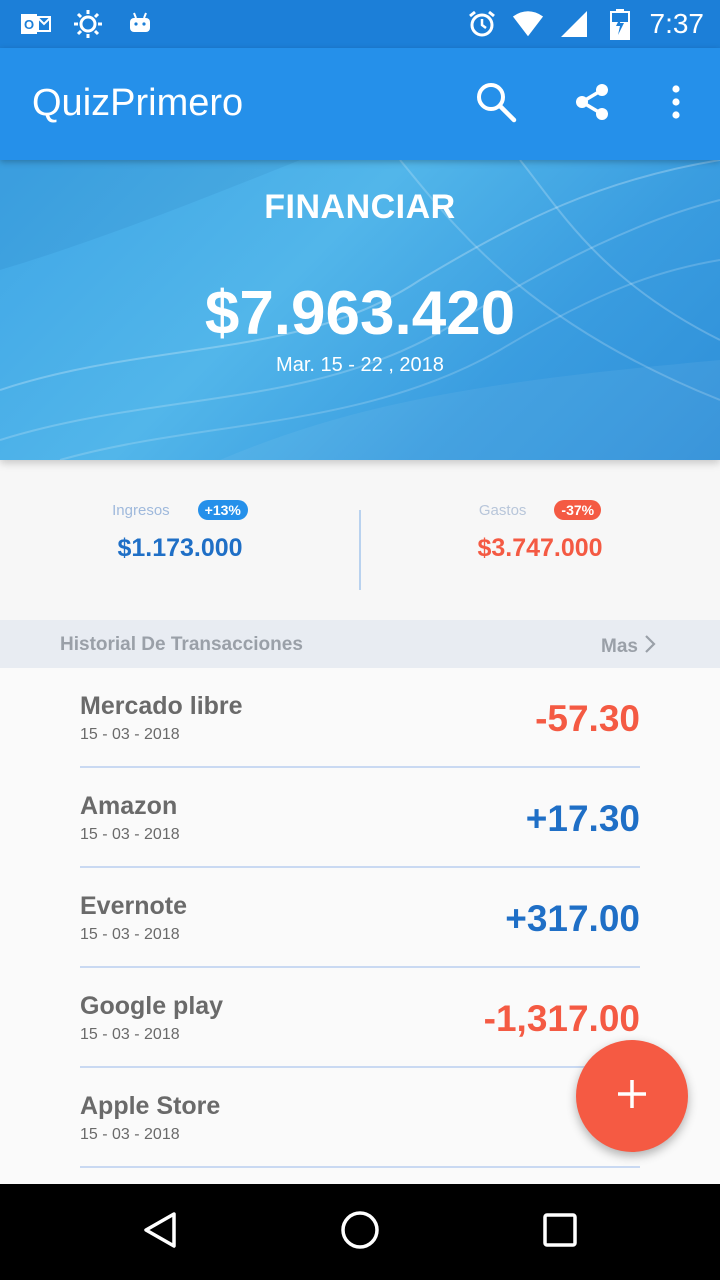 This screenshot has width=720, height=1280. Describe the element at coordinates (140, 24) in the screenshot. I see `android-icon` at that location.